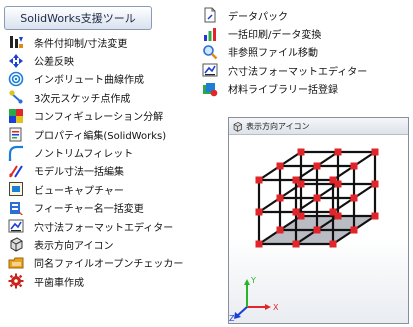 This screenshot has height=327, width=413. Describe the element at coordinates (278, 126) in the screenshot. I see `view-orientation-window-title: 表示方向アイコン` at that location.